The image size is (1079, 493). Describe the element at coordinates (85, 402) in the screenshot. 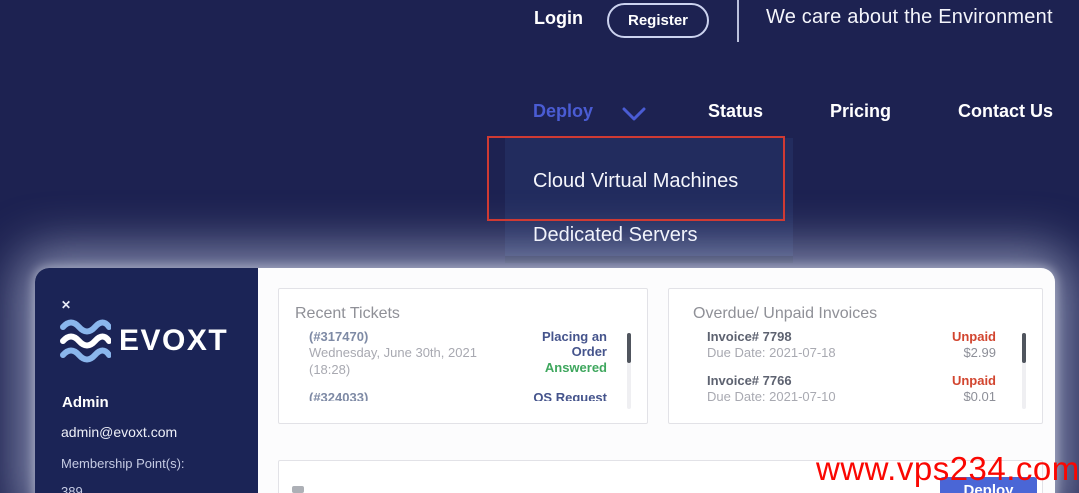

I see `sidebar-user-name: Admin` at that location.